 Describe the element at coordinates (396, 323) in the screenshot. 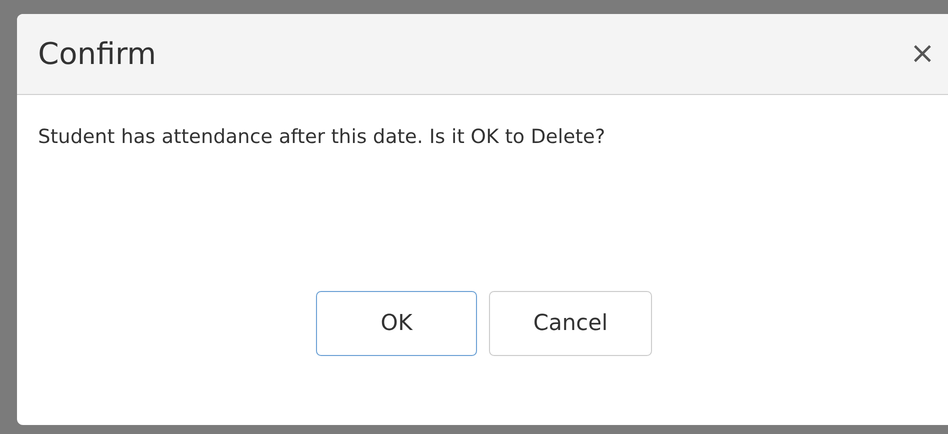

I see `ok-button: OK` at that location.